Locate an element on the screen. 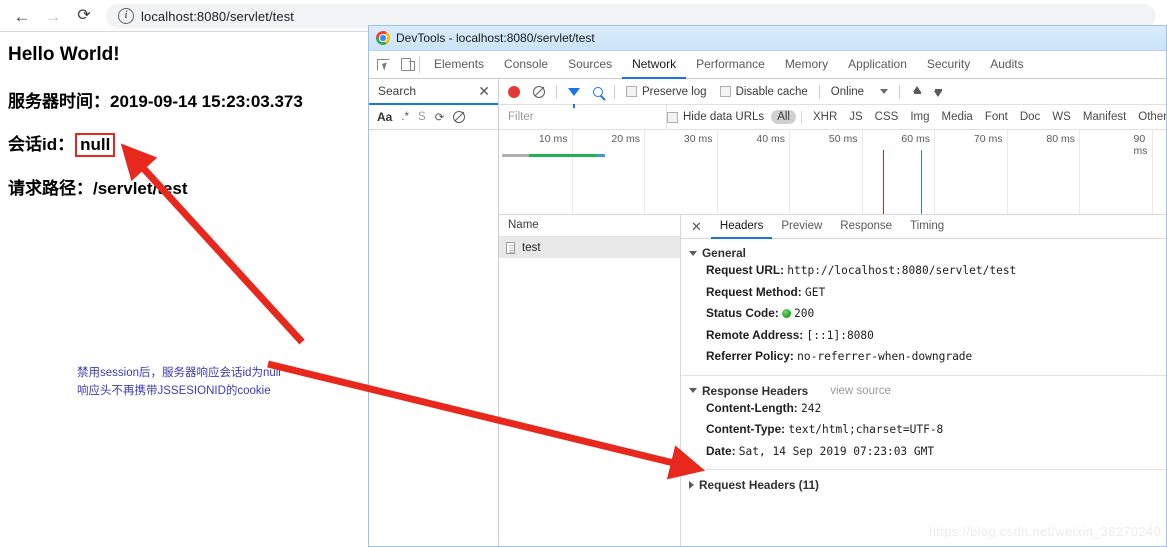 The height and width of the screenshot is (547, 1167). filter-icon is located at coordinates (574, 97).